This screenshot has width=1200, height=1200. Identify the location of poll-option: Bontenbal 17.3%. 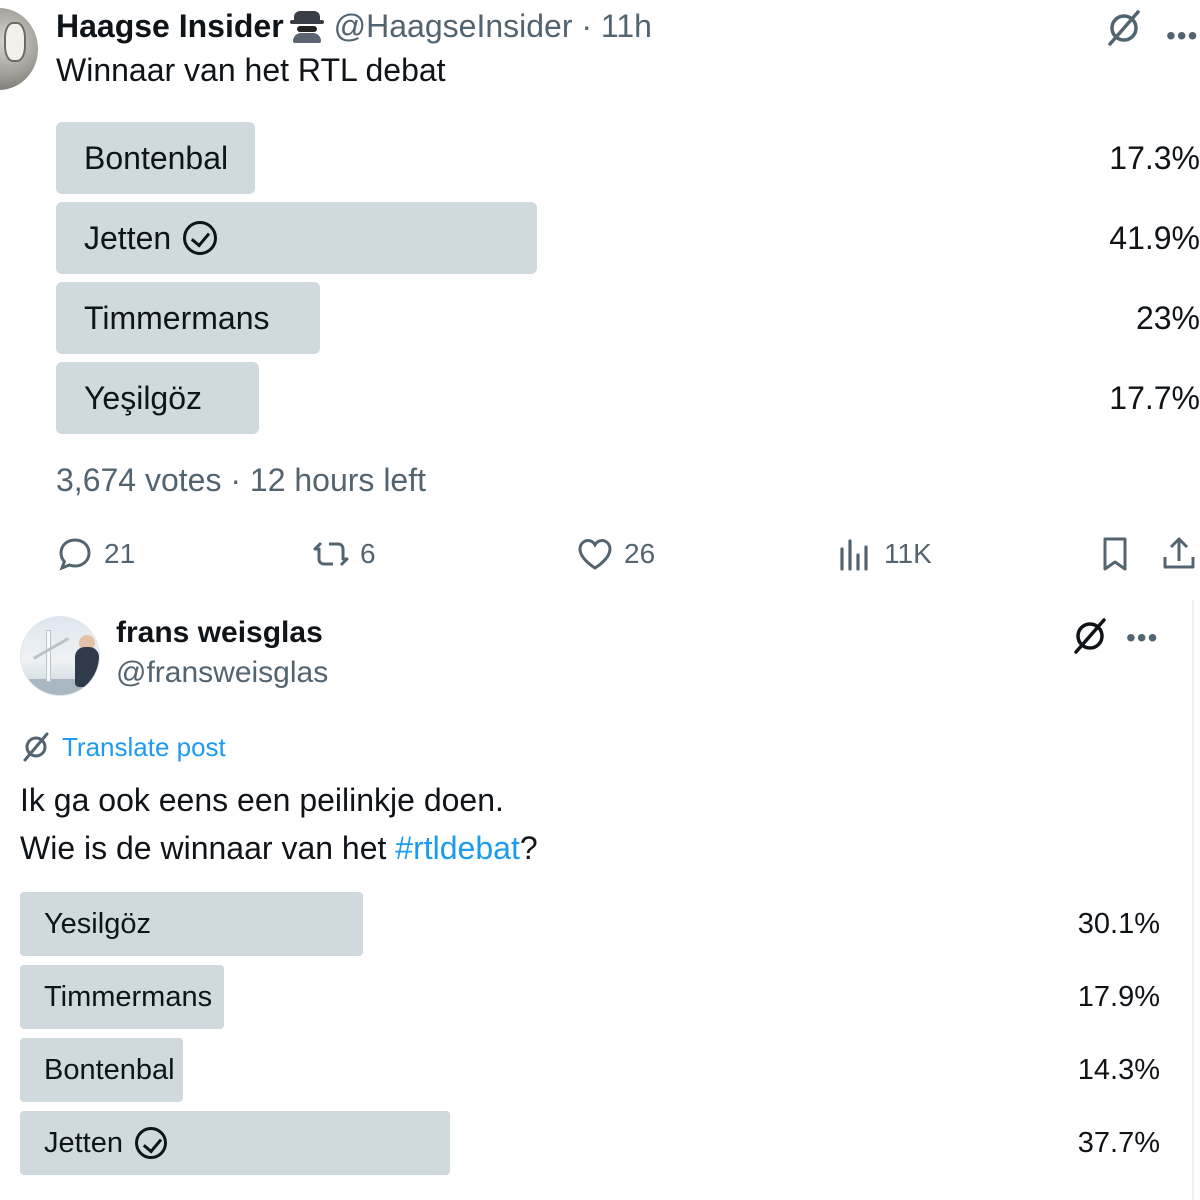
(628, 158).